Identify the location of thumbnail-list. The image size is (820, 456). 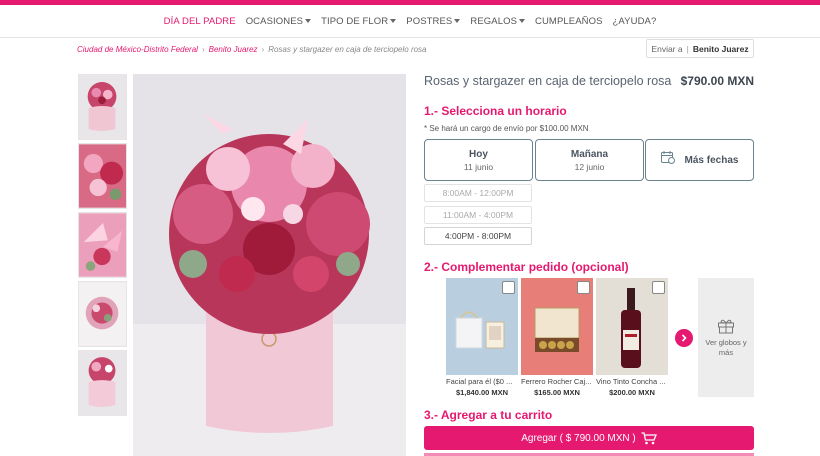
(102, 246).